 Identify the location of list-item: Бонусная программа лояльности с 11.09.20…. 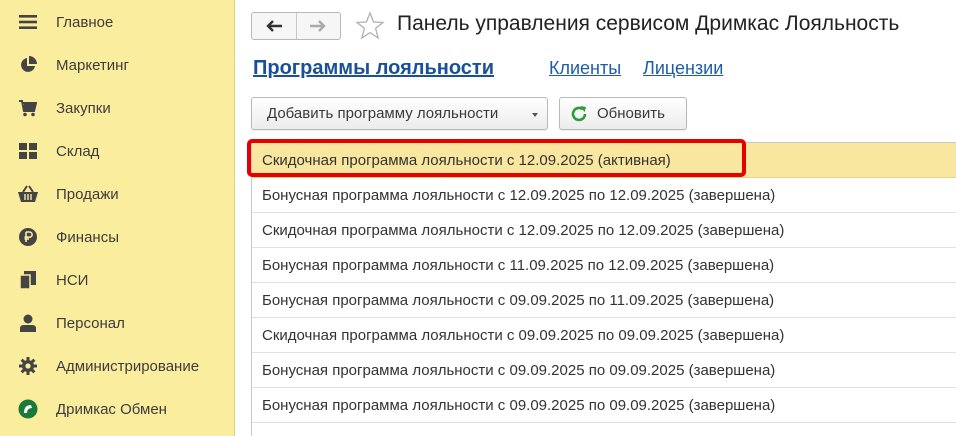
(604, 265).